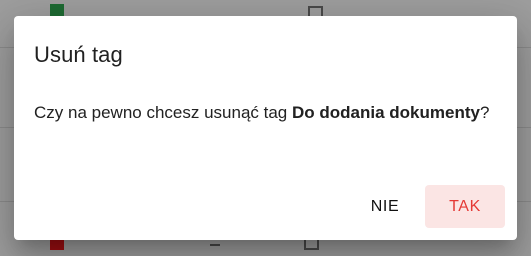 Image resolution: width=531 pixels, height=256 pixels. I want to click on spreadsheet-file-icon, so click(57, 10).